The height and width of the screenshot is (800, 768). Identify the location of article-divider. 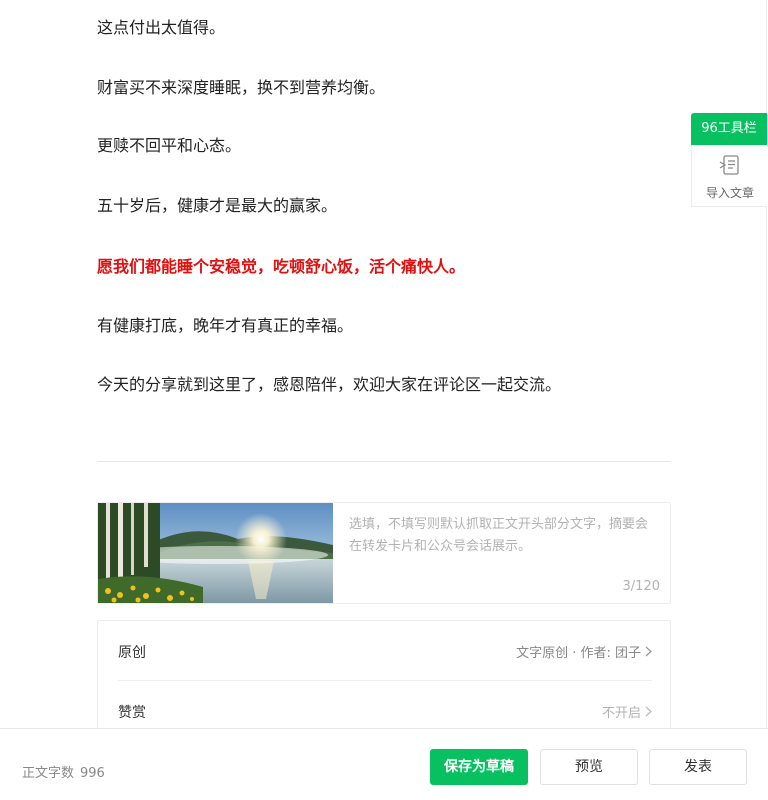
(384, 461).